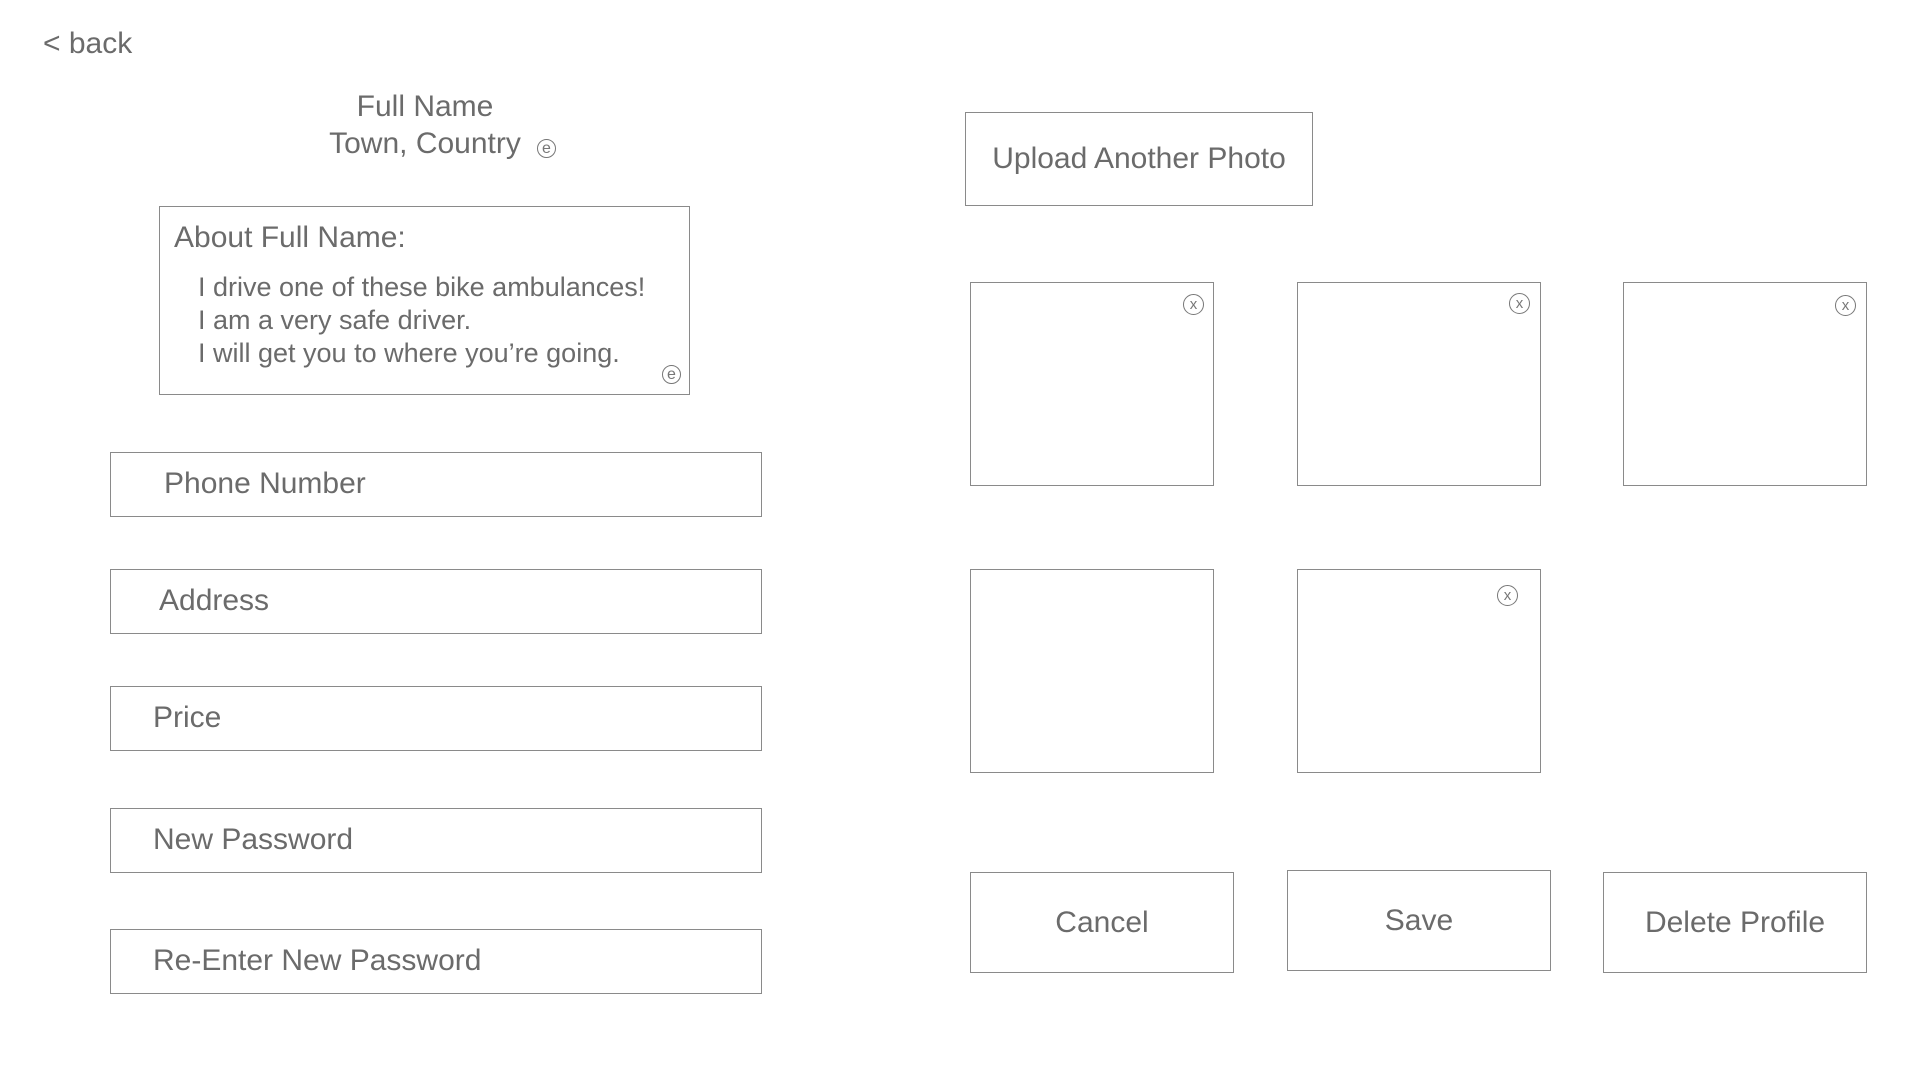  What do you see at coordinates (87, 44) in the screenshot?
I see `back-link: < back` at bounding box center [87, 44].